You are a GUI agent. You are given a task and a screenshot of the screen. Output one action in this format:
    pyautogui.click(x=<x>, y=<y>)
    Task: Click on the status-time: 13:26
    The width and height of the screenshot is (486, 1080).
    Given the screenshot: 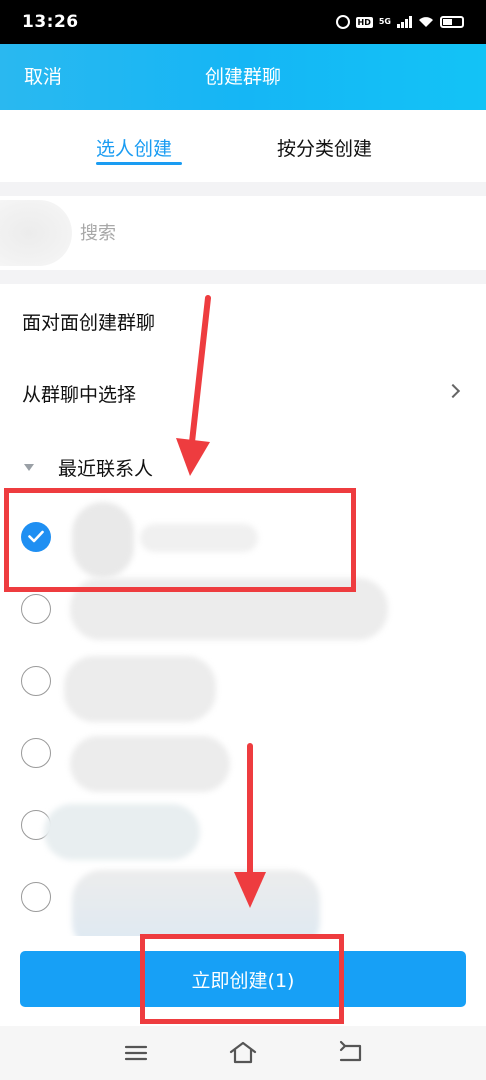 What is the action you would take?
    pyautogui.click(x=50, y=22)
    